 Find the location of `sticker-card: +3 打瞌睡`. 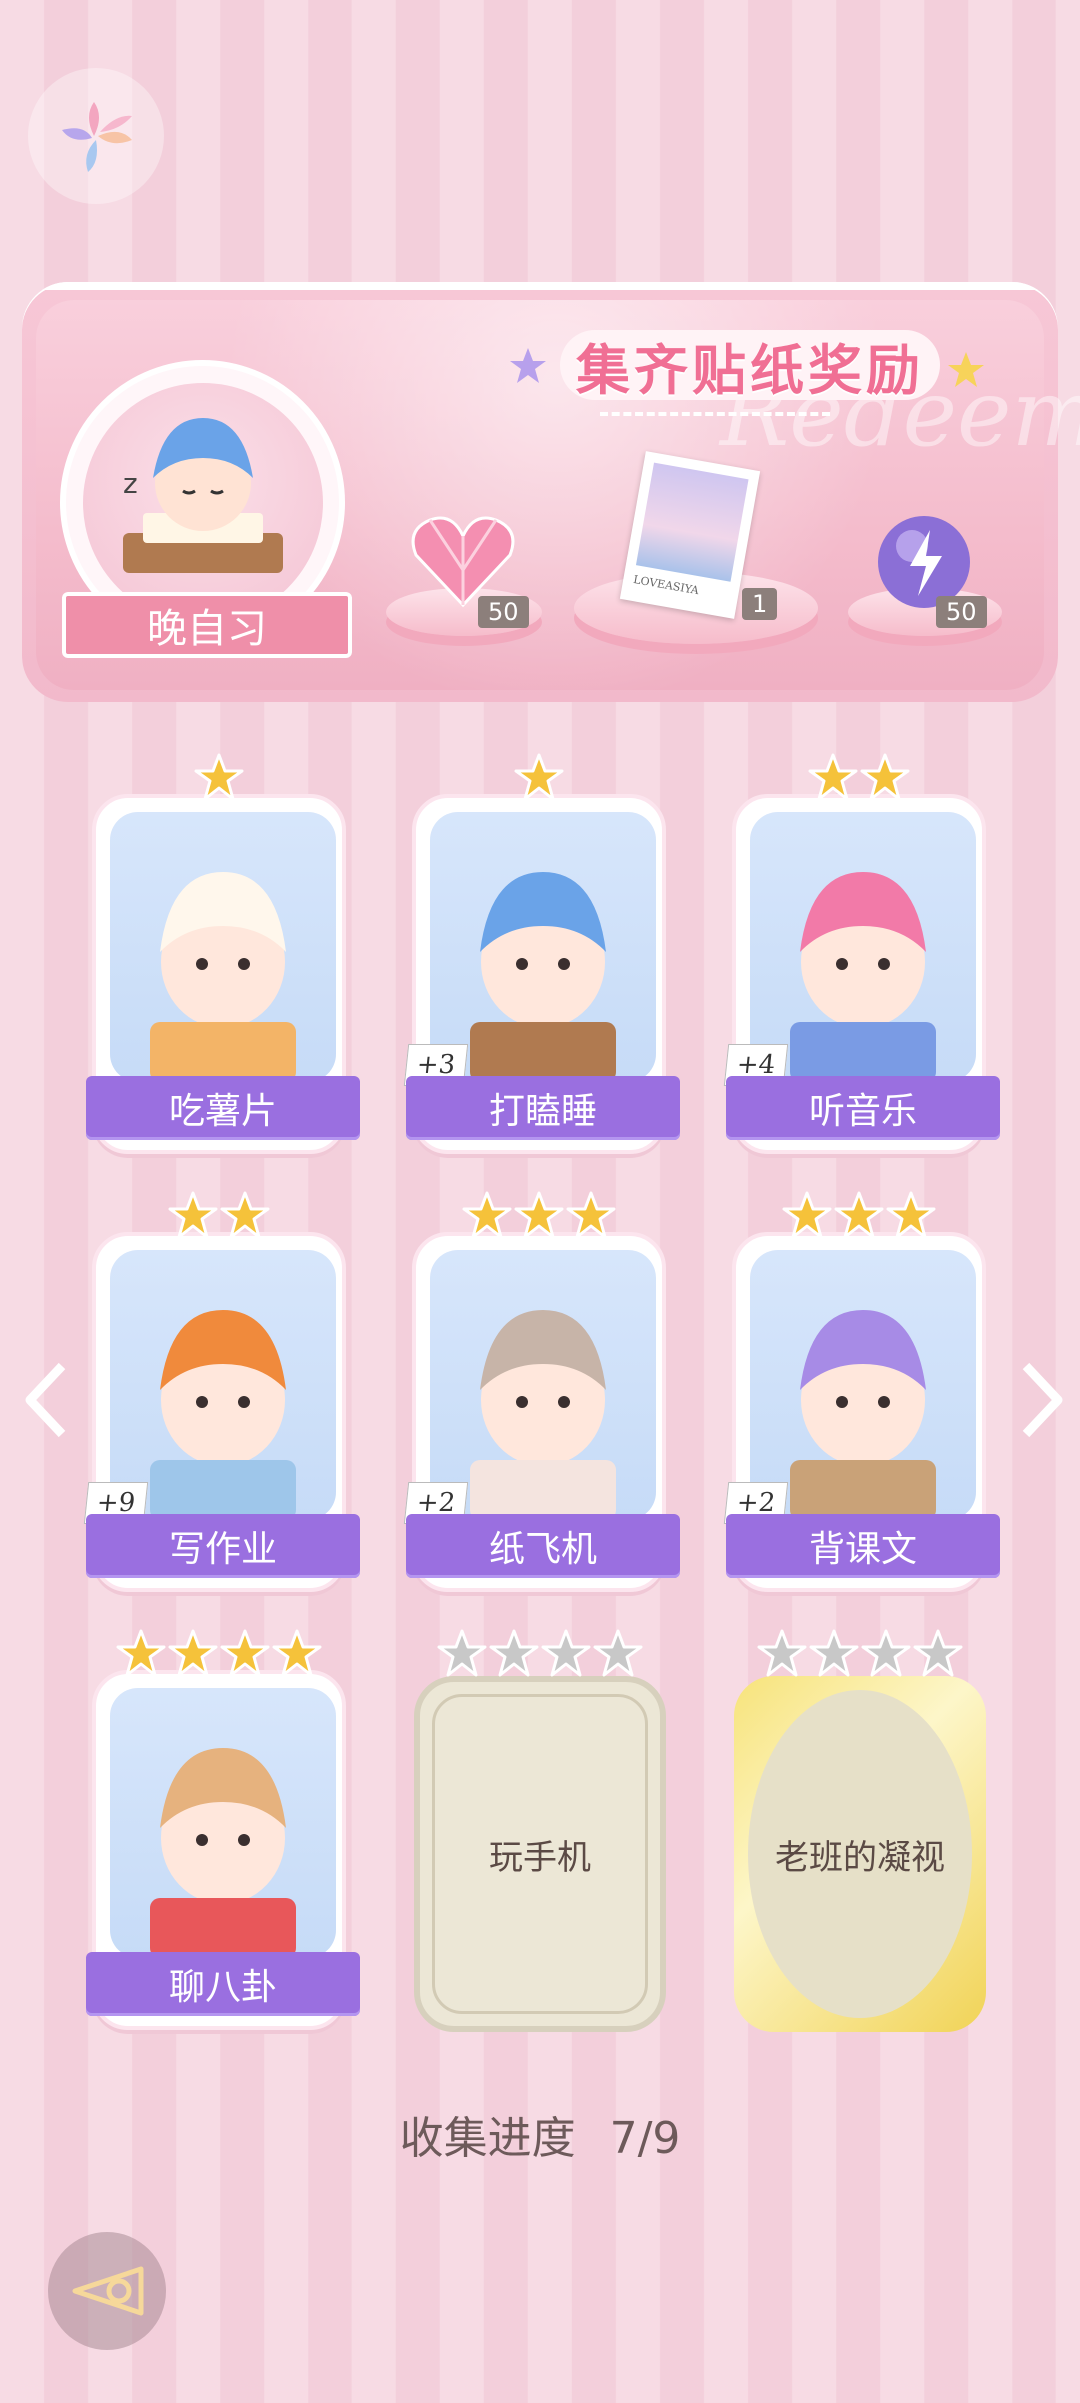

sticker-card: +3 打瞌睡 is located at coordinates (541, 974).